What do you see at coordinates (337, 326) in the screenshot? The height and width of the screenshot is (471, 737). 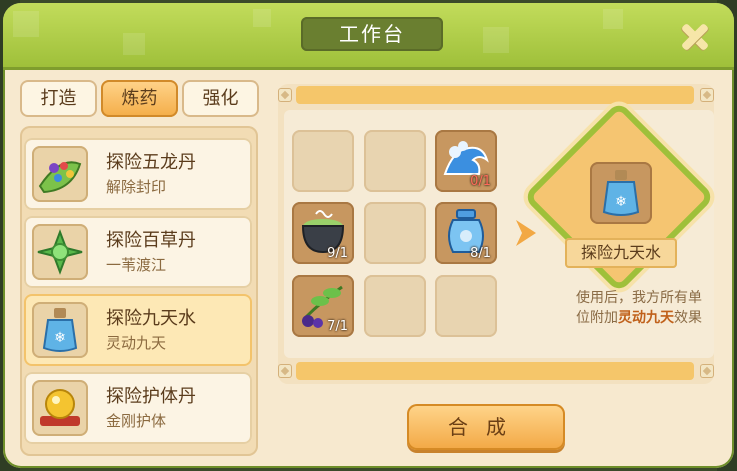 I see `material-count: 7/1` at bounding box center [337, 326].